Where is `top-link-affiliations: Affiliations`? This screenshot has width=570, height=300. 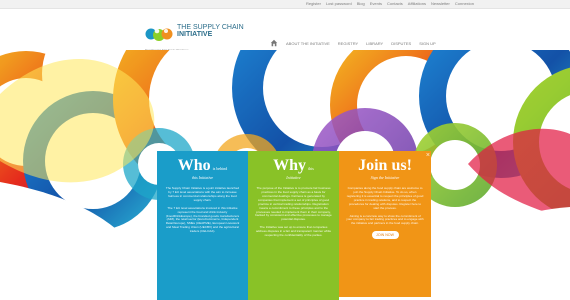 top-link-affiliations: Affiliations is located at coordinates (417, 3).